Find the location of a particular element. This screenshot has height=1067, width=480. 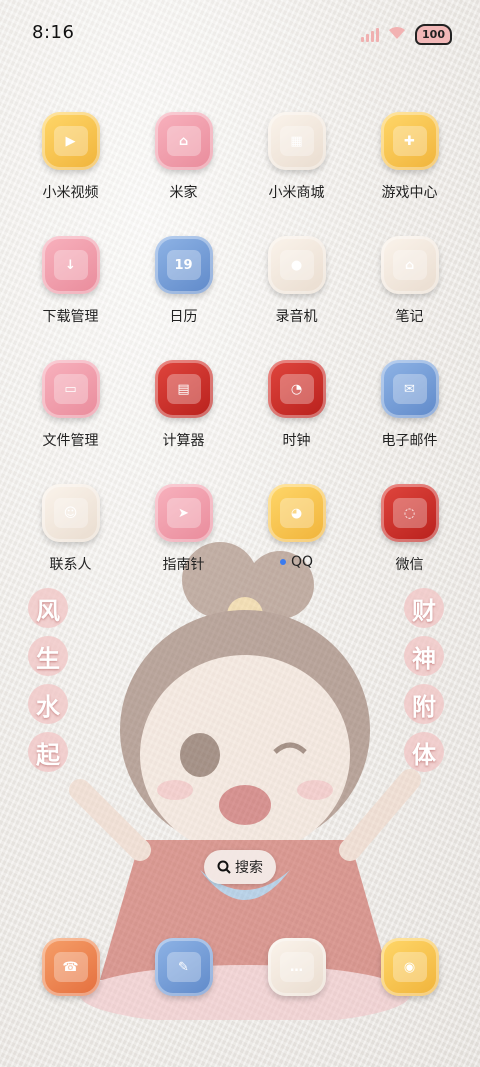

app-label: 小米商城 is located at coordinates (296, 193).